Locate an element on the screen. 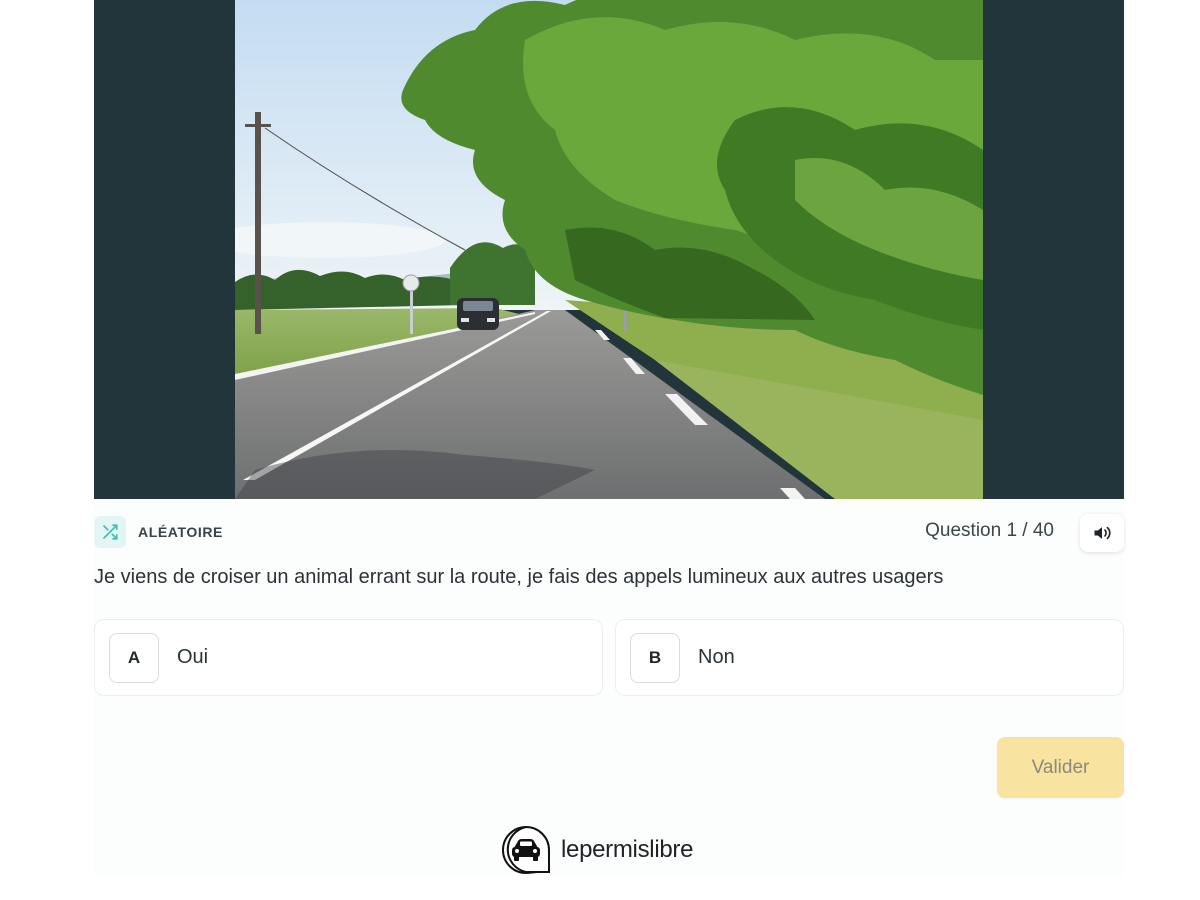 This screenshot has width=1200, height=900. question-meta: ALÉATOIRE Question 1 / 40 is located at coordinates (609, 533).